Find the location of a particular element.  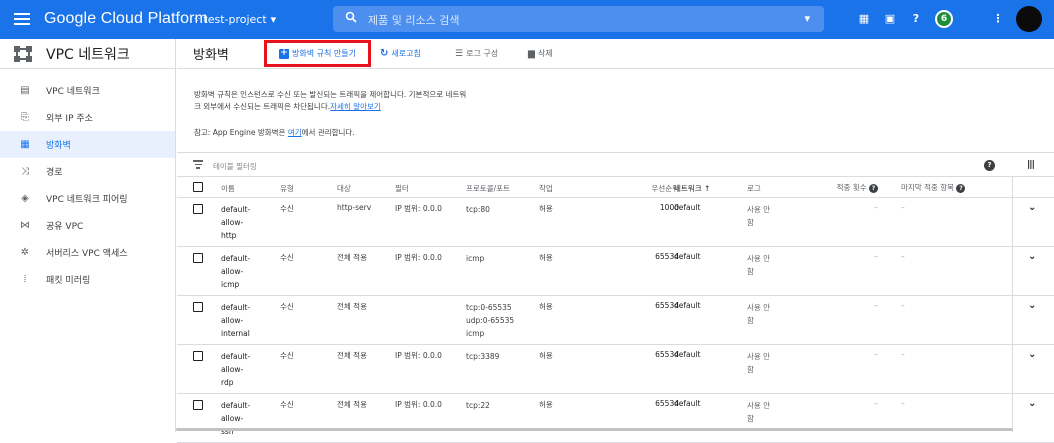

header-network: 네트워크 ↑ is located at coordinates (692, 188).